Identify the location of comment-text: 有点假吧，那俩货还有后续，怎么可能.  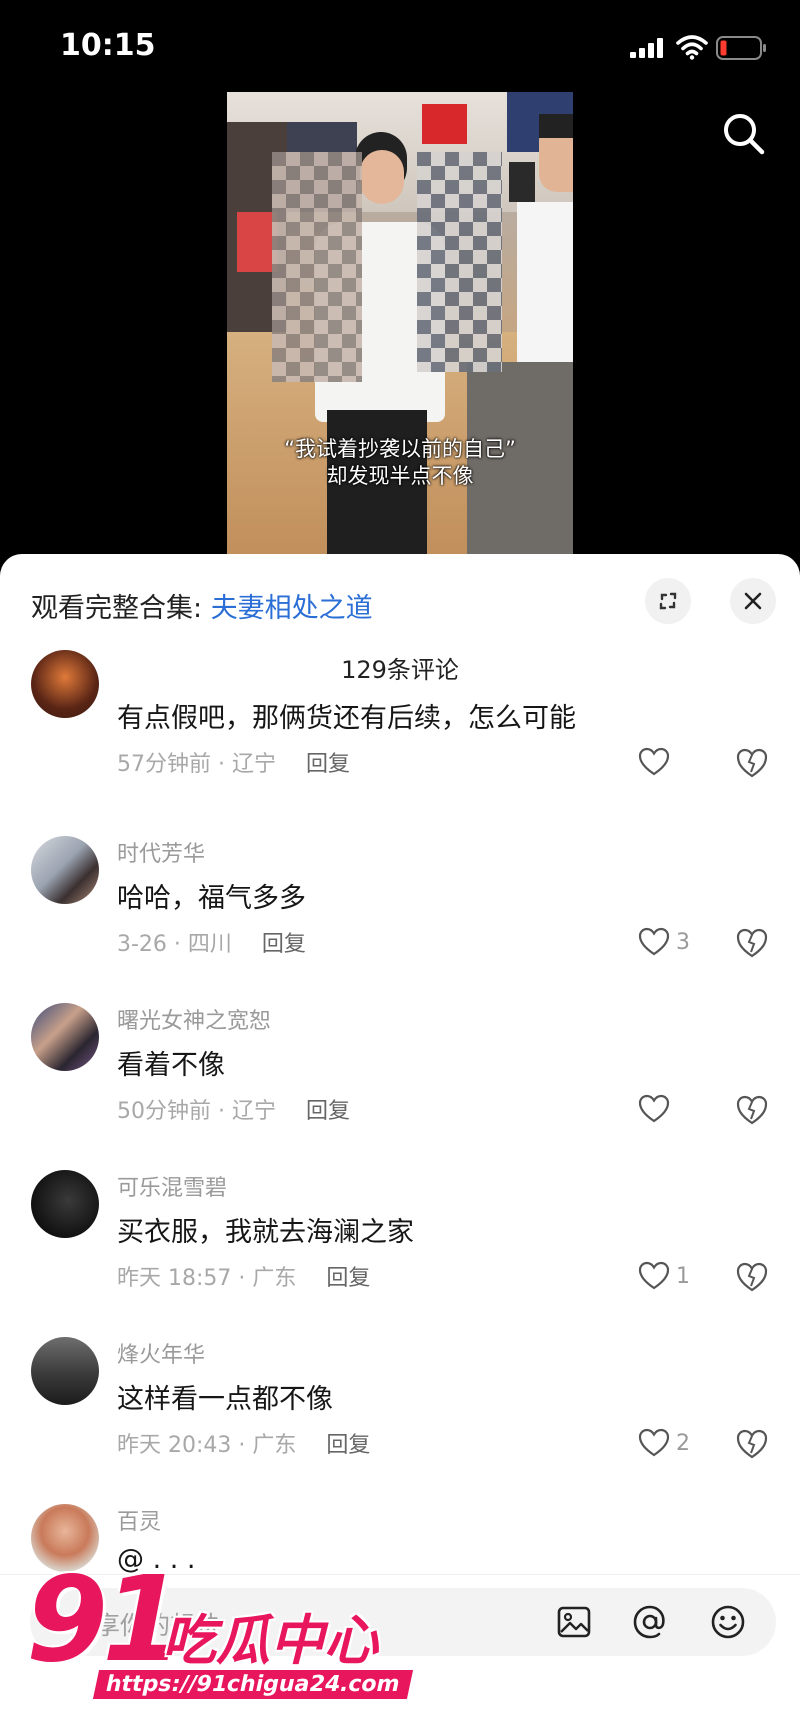
(346, 718).